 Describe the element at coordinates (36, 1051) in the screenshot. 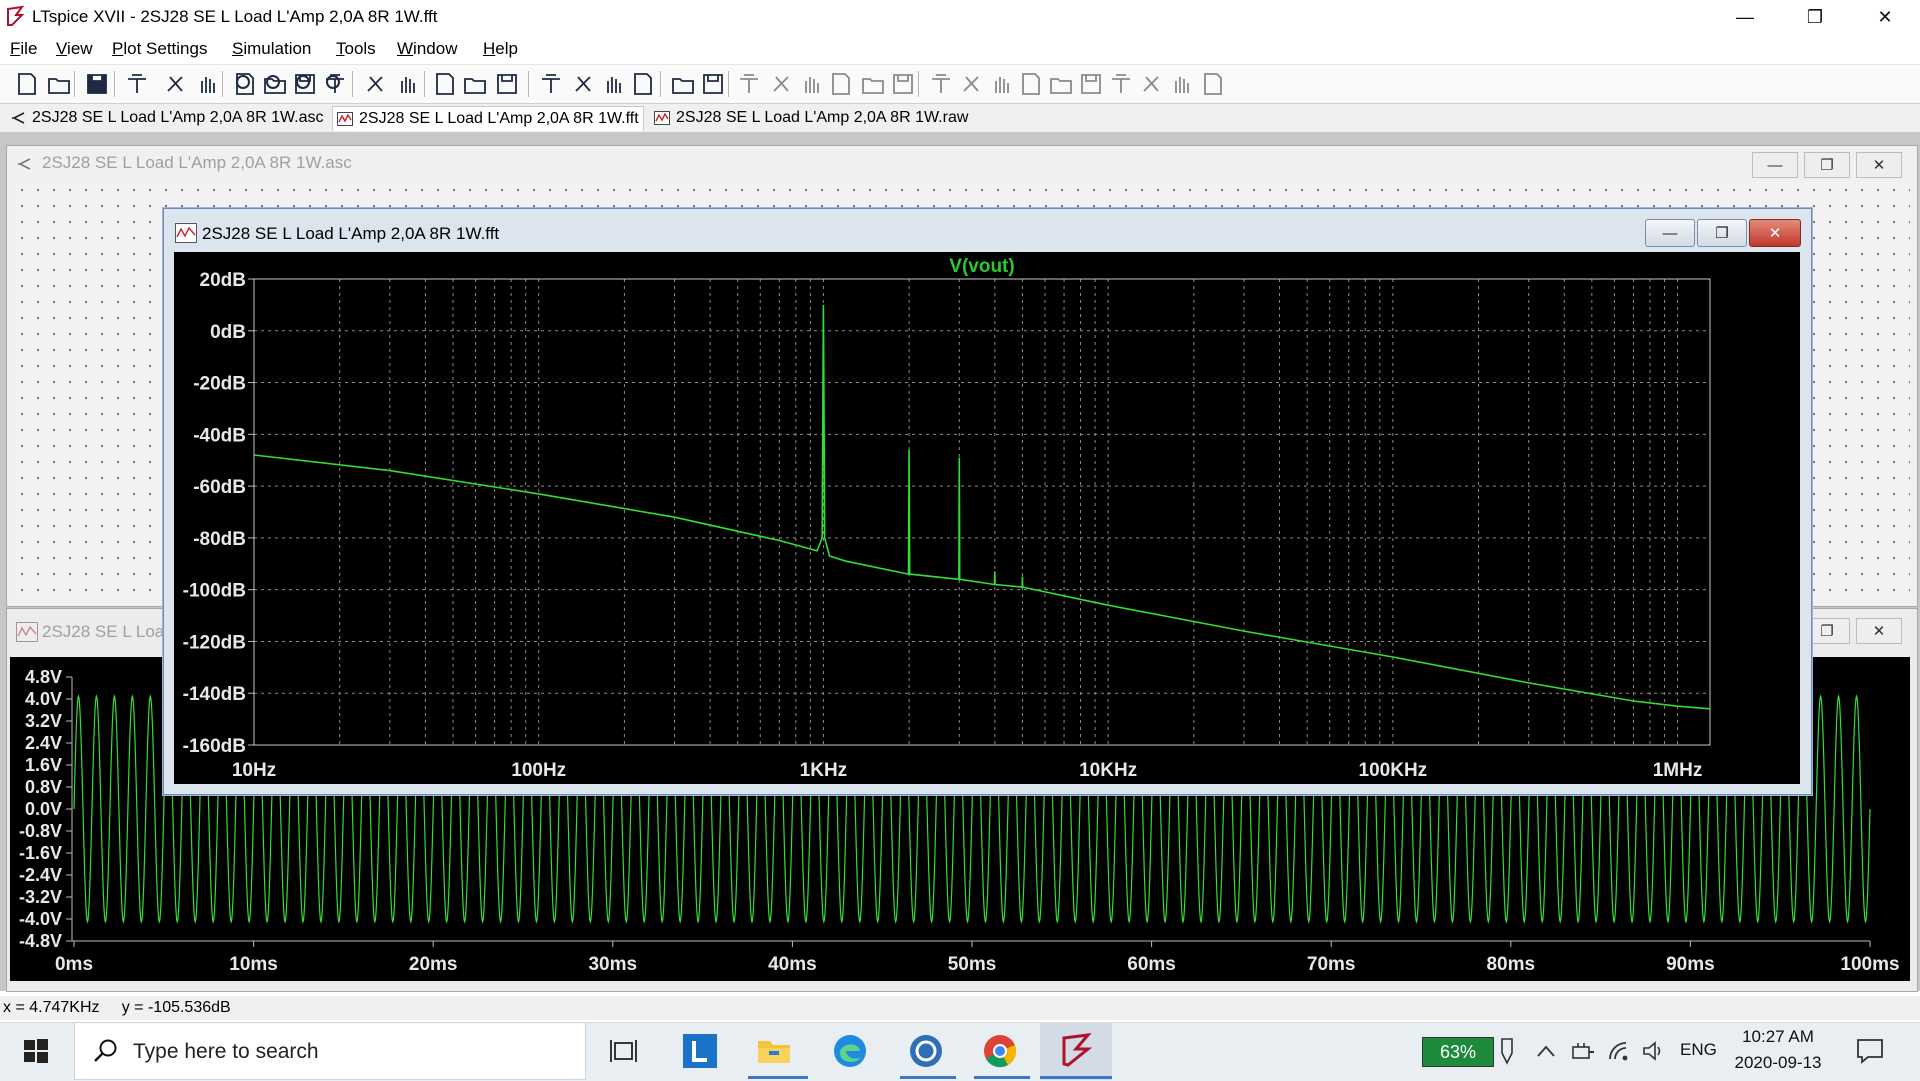

I see `start-button` at that location.